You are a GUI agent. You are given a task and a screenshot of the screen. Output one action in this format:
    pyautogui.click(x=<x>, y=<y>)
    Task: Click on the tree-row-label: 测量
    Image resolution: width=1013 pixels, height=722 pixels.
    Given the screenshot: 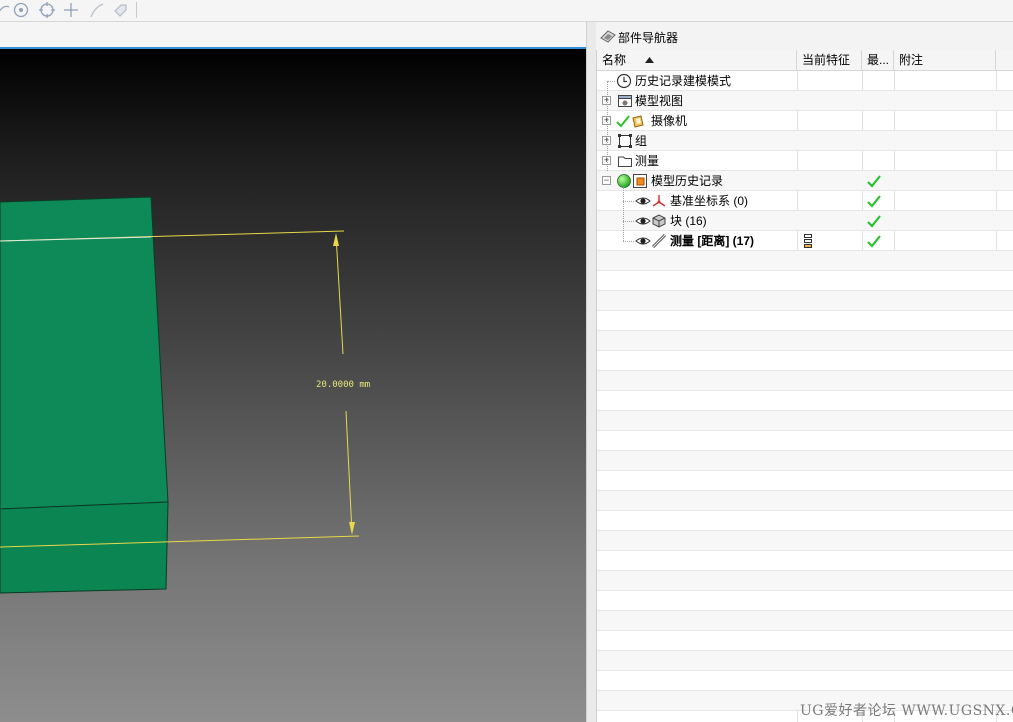 What is the action you would take?
    pyautogui.click(x=647, y=161)
    